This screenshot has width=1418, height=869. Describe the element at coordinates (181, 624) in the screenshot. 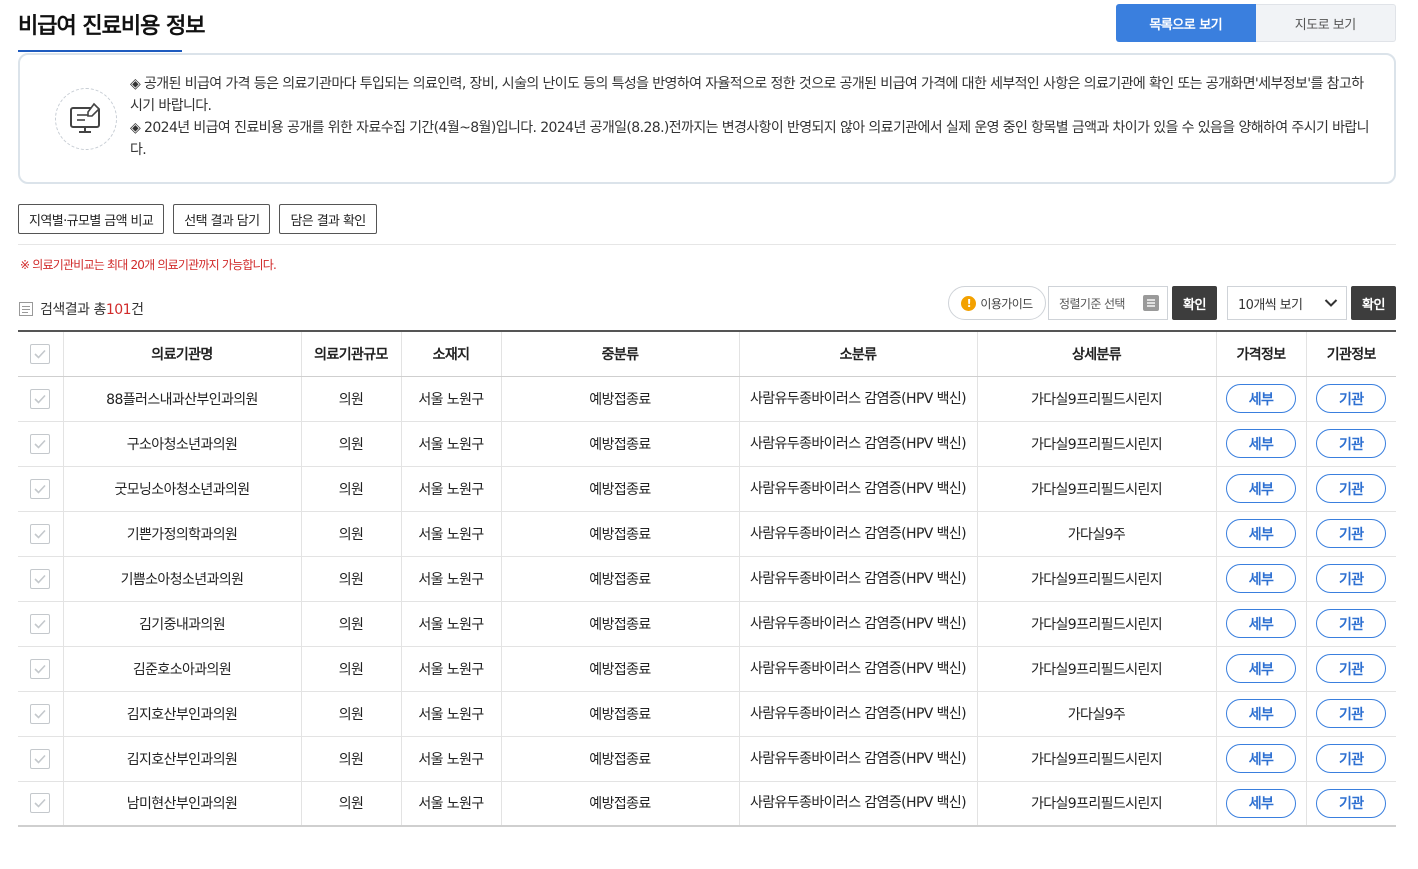

I see `cell-name: 김기중내과의원` at that location.